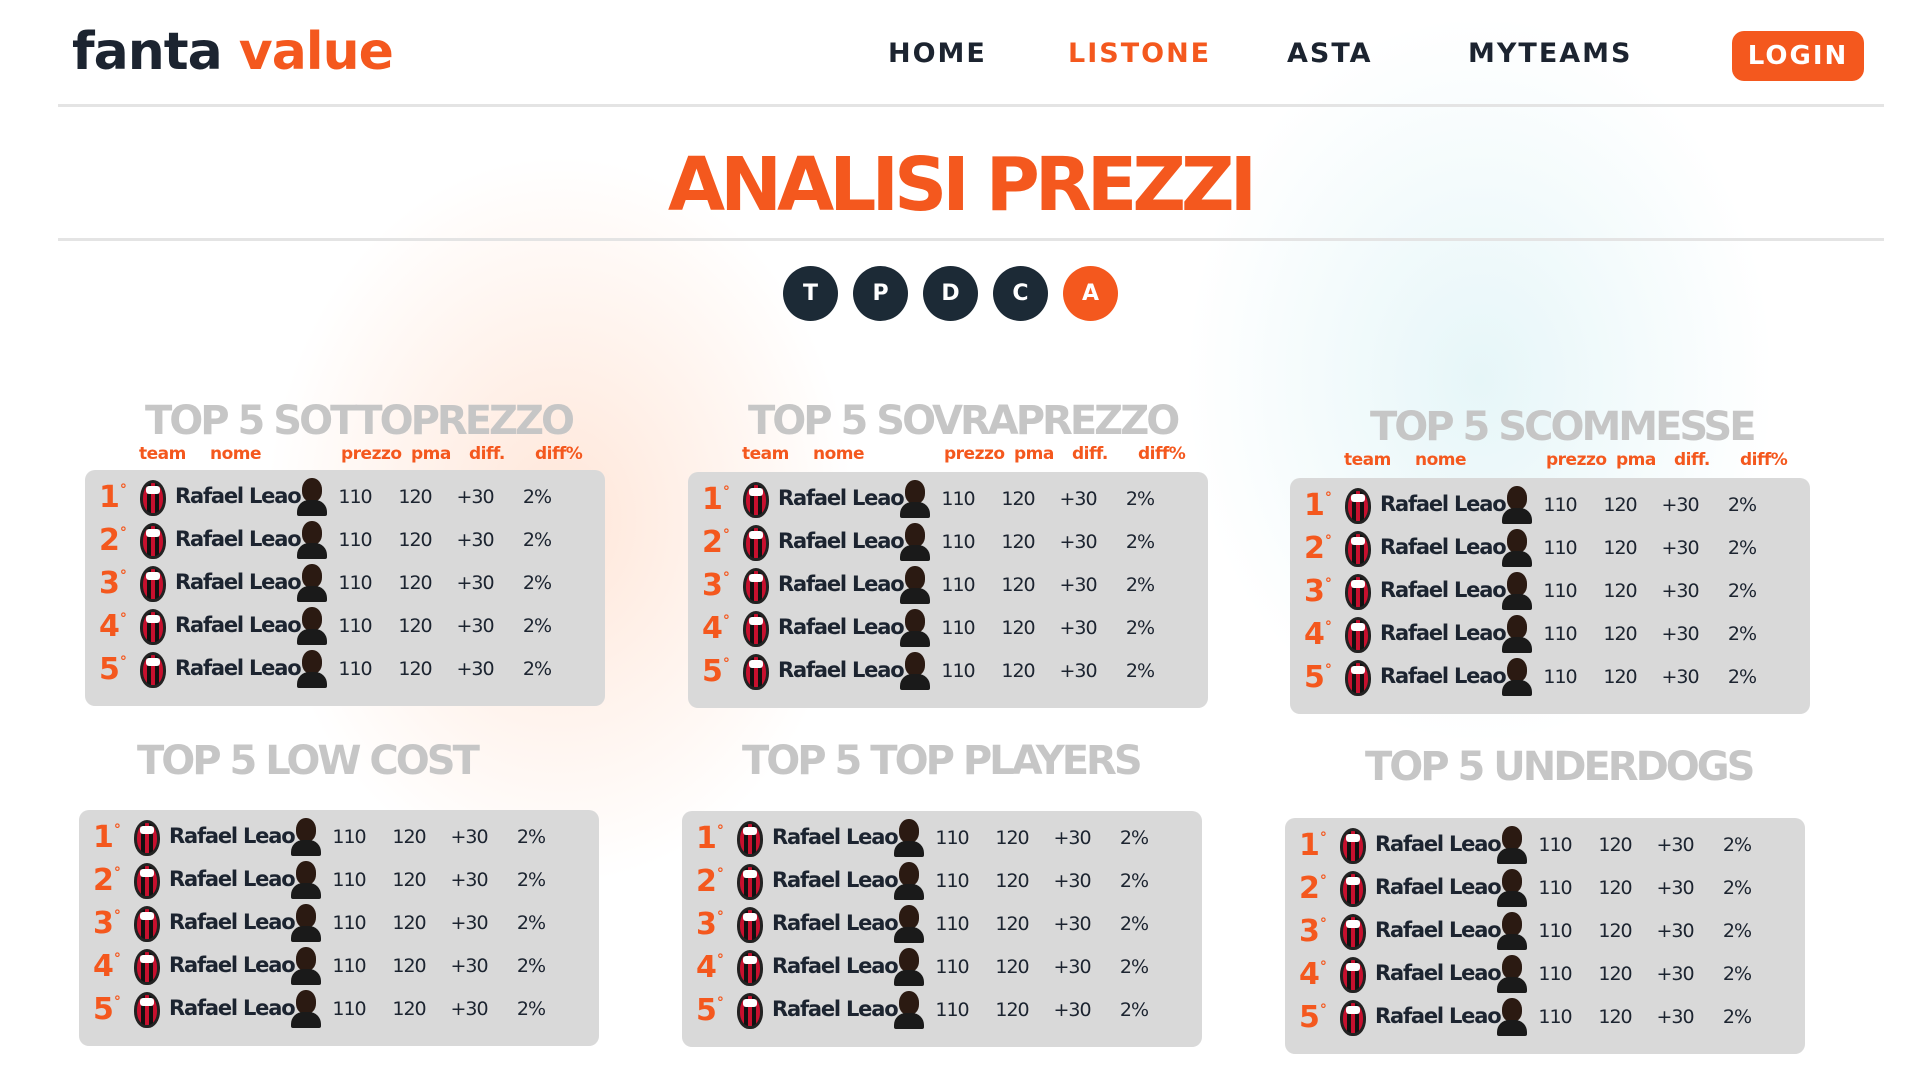 This screenshot has height=1080, width=1920. I want to click on title-divider, so click(971, 239).